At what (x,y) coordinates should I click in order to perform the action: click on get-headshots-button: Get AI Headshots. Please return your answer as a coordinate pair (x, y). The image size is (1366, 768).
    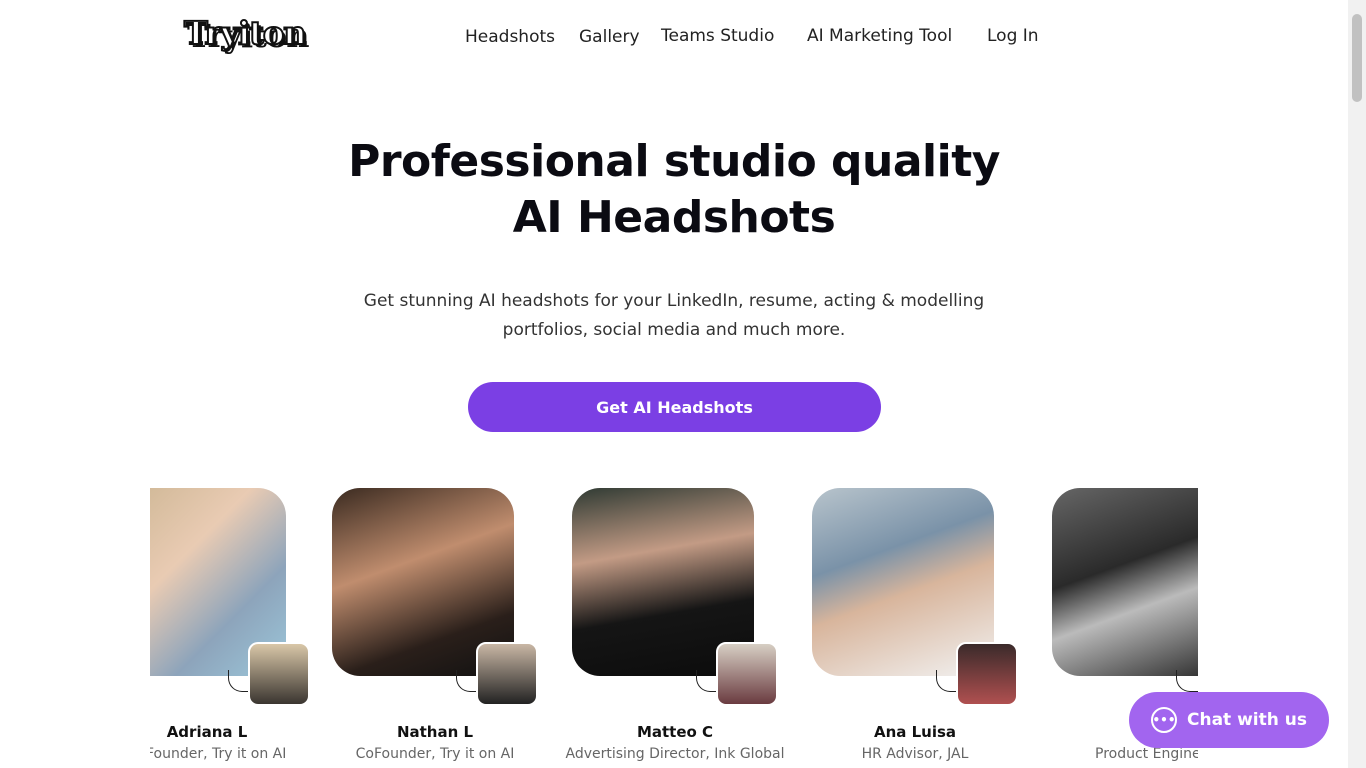
    Looking at the image, I should click on (674, 407).